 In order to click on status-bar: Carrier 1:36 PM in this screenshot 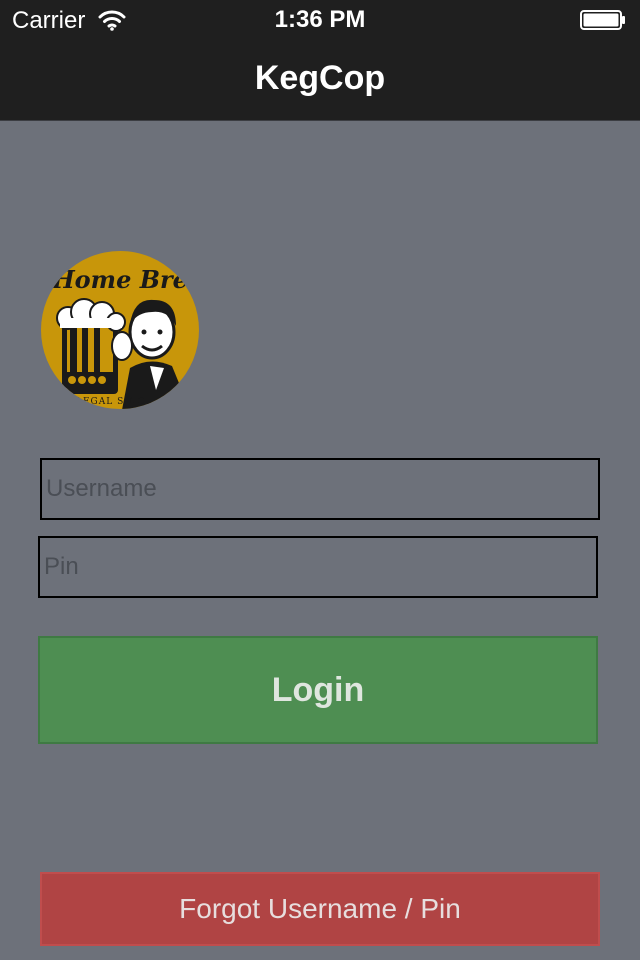, I will do `click(320, 20)`.